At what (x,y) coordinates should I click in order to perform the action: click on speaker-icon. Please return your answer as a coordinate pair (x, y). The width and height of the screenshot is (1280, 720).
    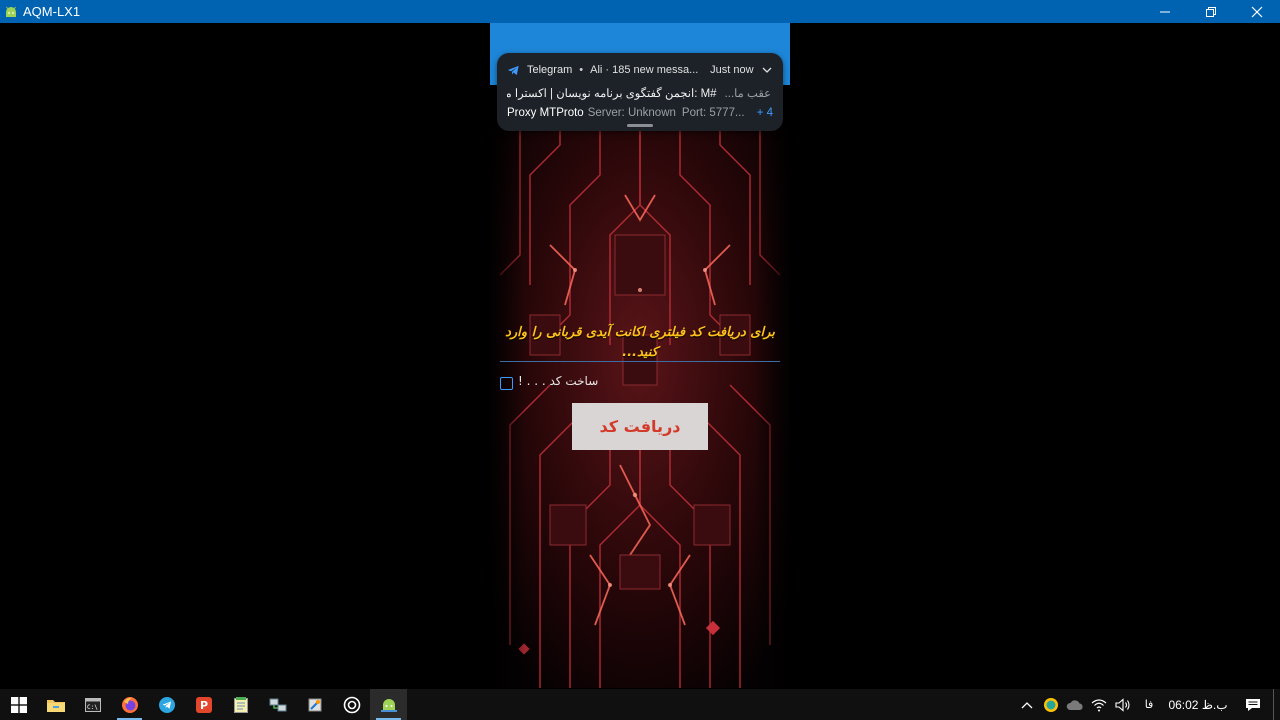
    Looking at the image, I should click on (1122, 704).